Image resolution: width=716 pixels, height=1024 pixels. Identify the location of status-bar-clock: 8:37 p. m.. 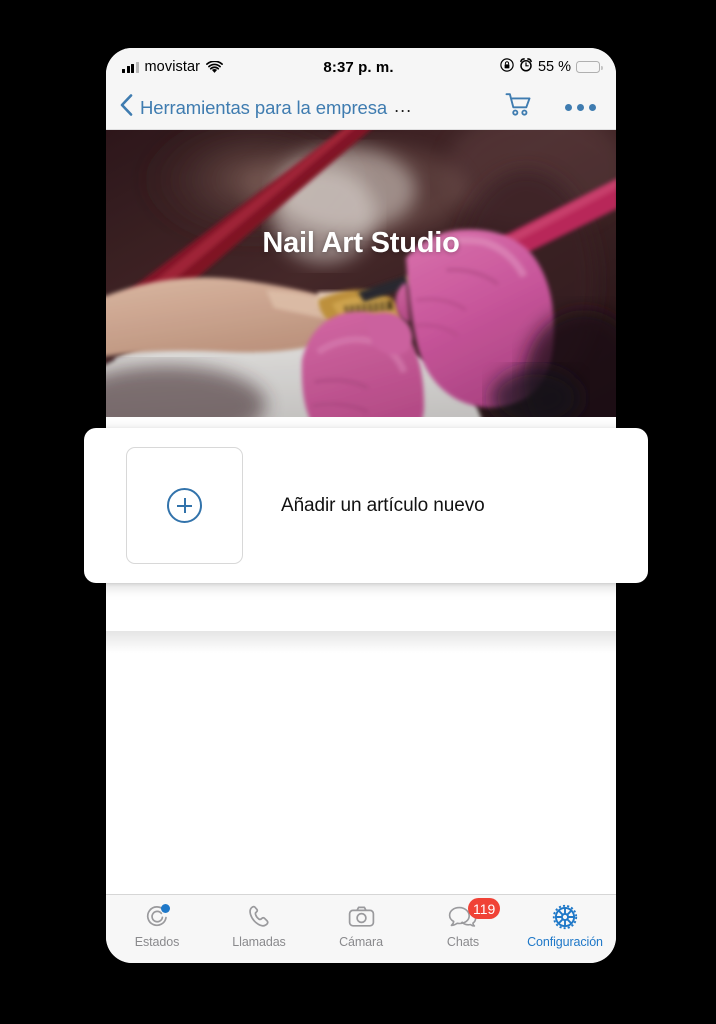
(358, 67).